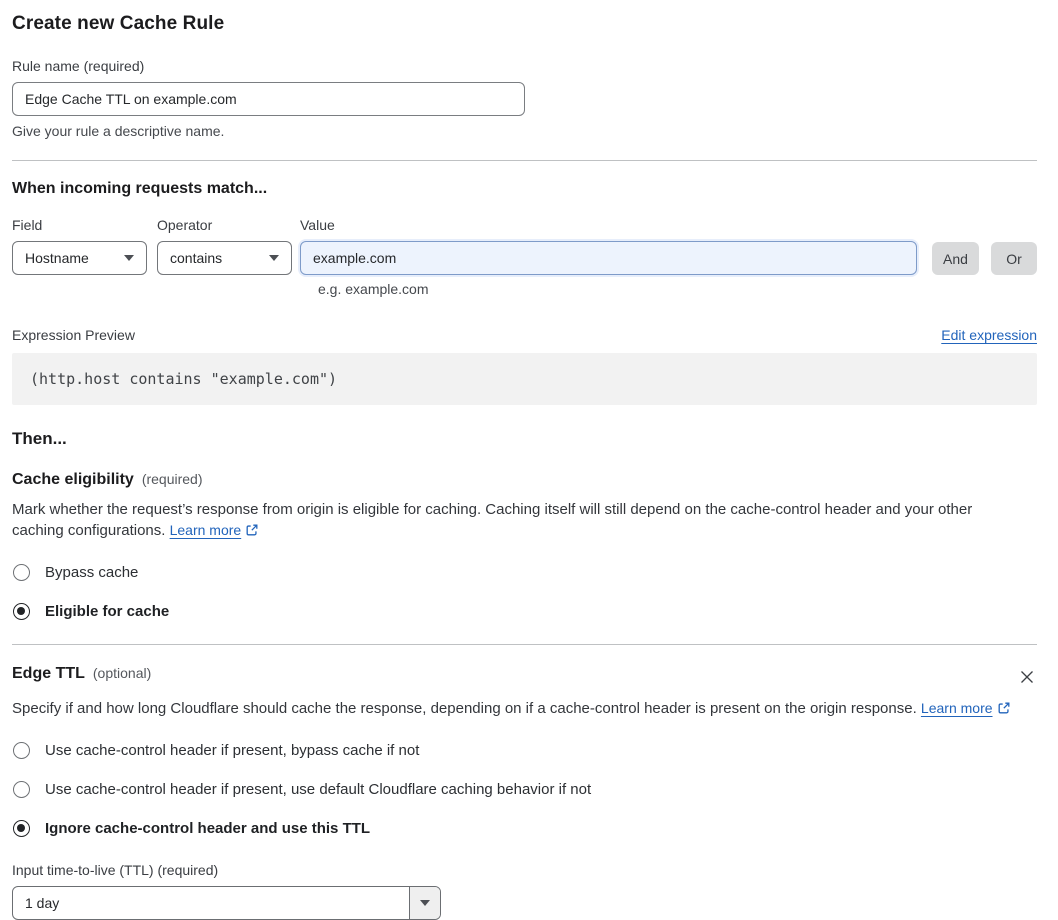  I want to click on radio-label: Bypass cache, so click(92, 572).